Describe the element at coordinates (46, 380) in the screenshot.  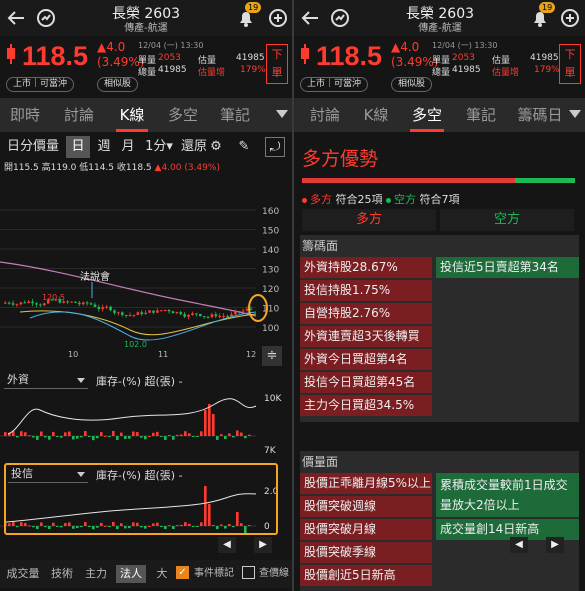
I see `panel1-select: 外資` at that location.